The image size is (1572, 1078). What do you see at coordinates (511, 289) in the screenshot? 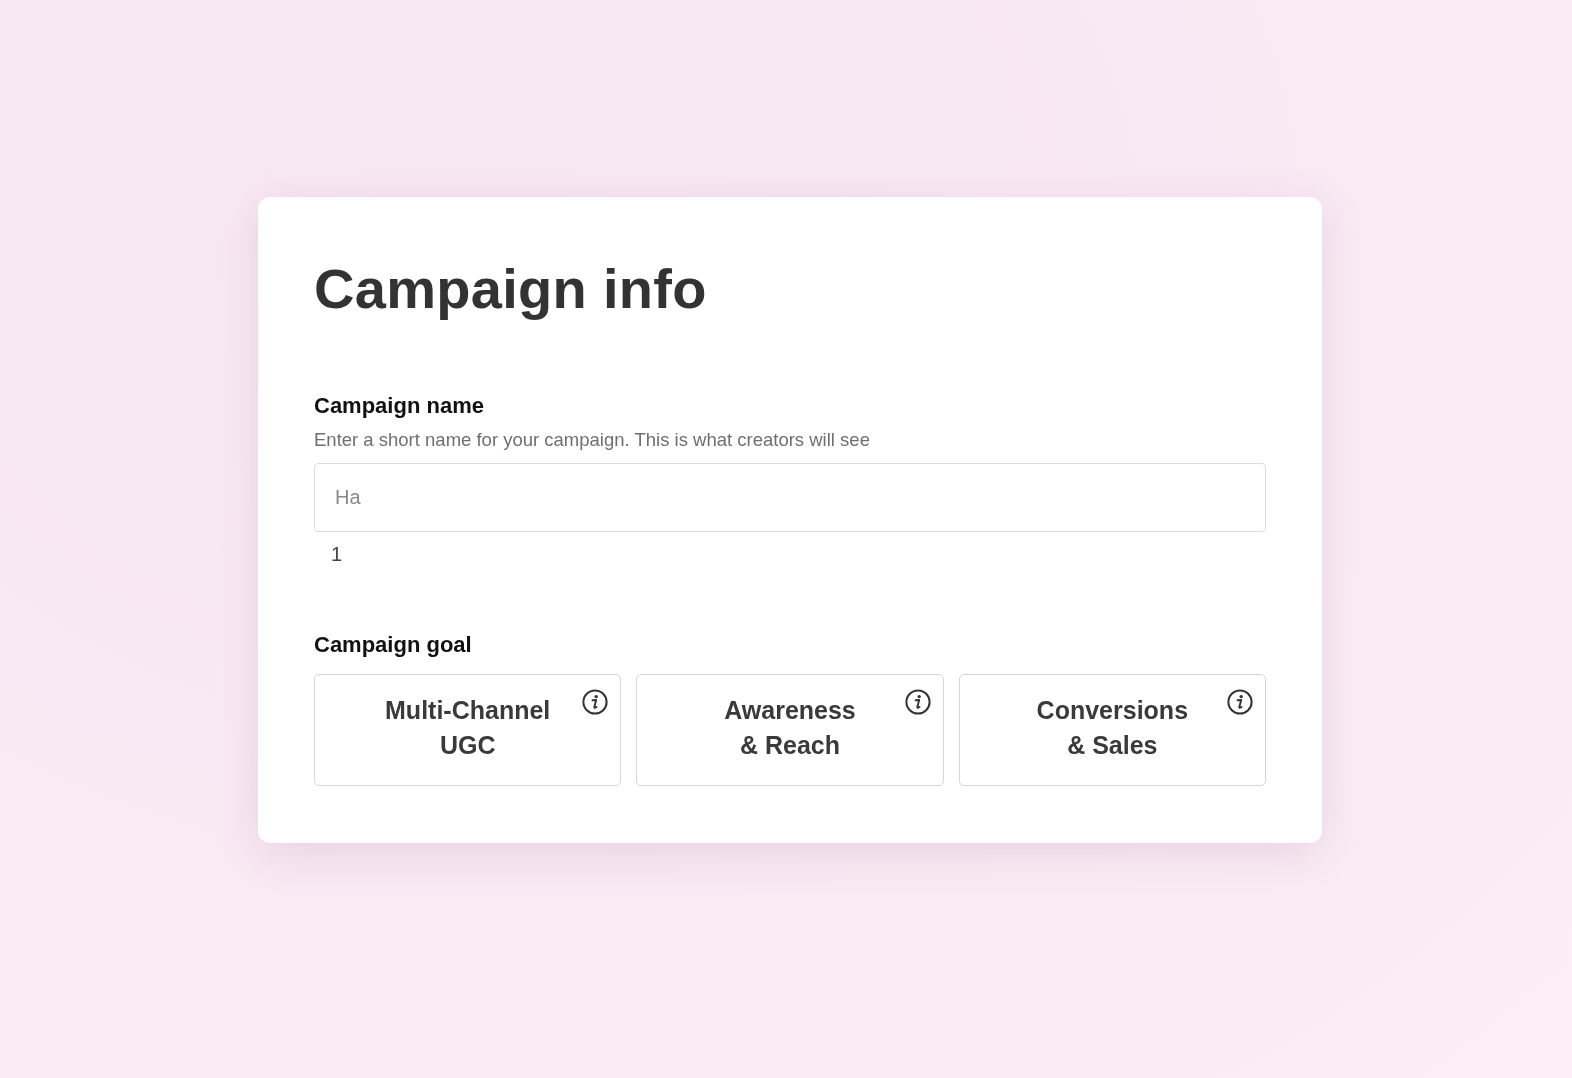
I see `page-title: Campaign info` at bounding box center [511, 289].